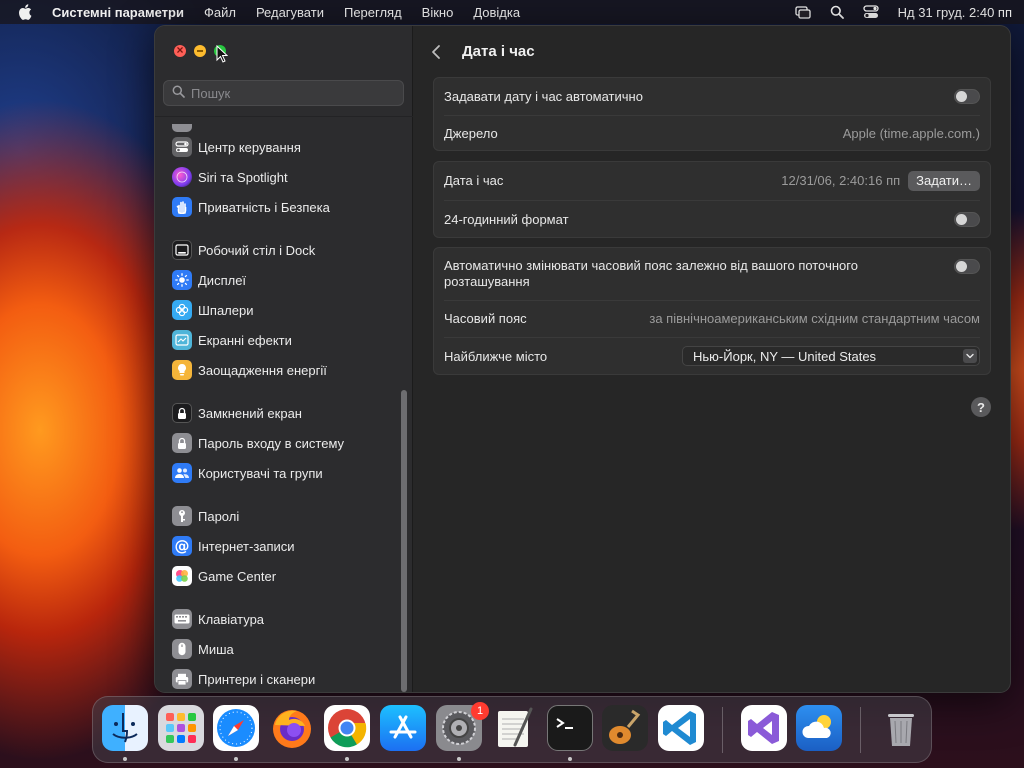 Image resolution: width=1024 pixels, height=768 pixels. I want to click on menu-view: Перегляд, so click(373, 12).